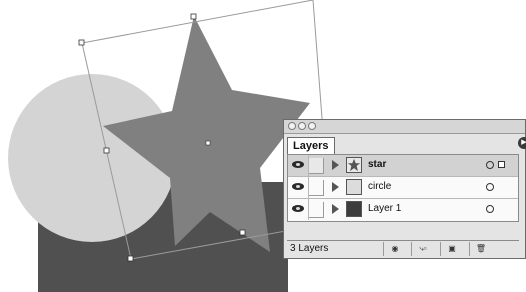 The width and height of the screenshot is (526, 292). What do you see at coordinates (354, 165) in the screenshot?
I see `layer-thumbnail-star` at bounding box center [354, 165].